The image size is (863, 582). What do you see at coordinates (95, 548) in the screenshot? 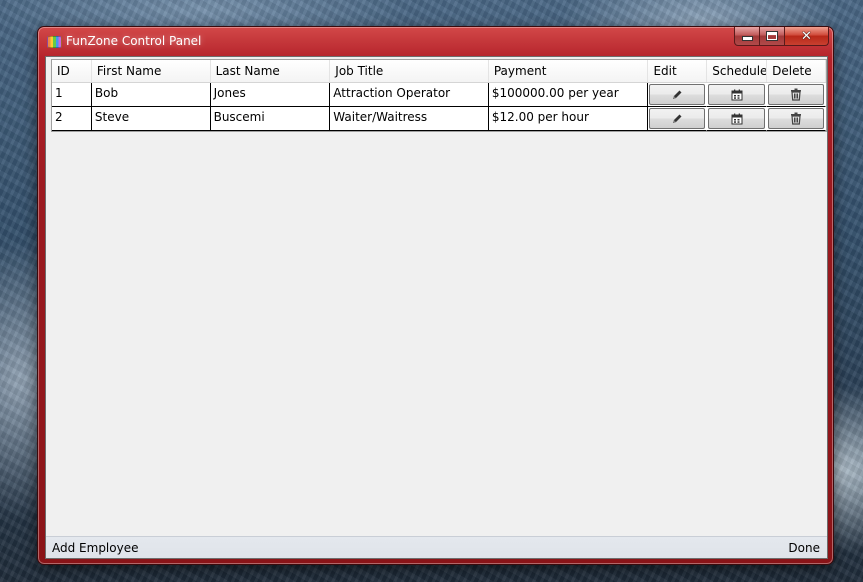
I see `add-employee-button: Add Employee` at bounding box center [95, 548].